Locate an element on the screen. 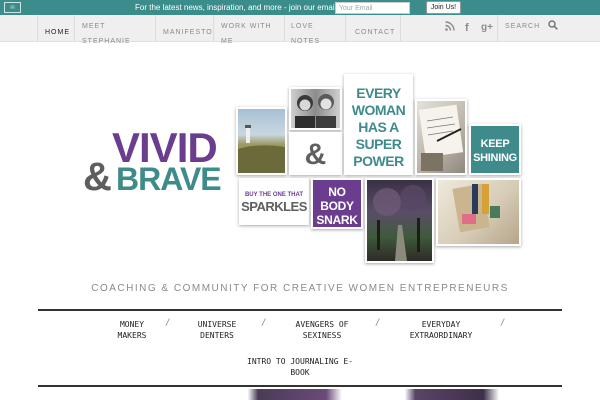 This screenshot has width=600, height=400. ampersand-tile: & is located at coordinates (315, 153).